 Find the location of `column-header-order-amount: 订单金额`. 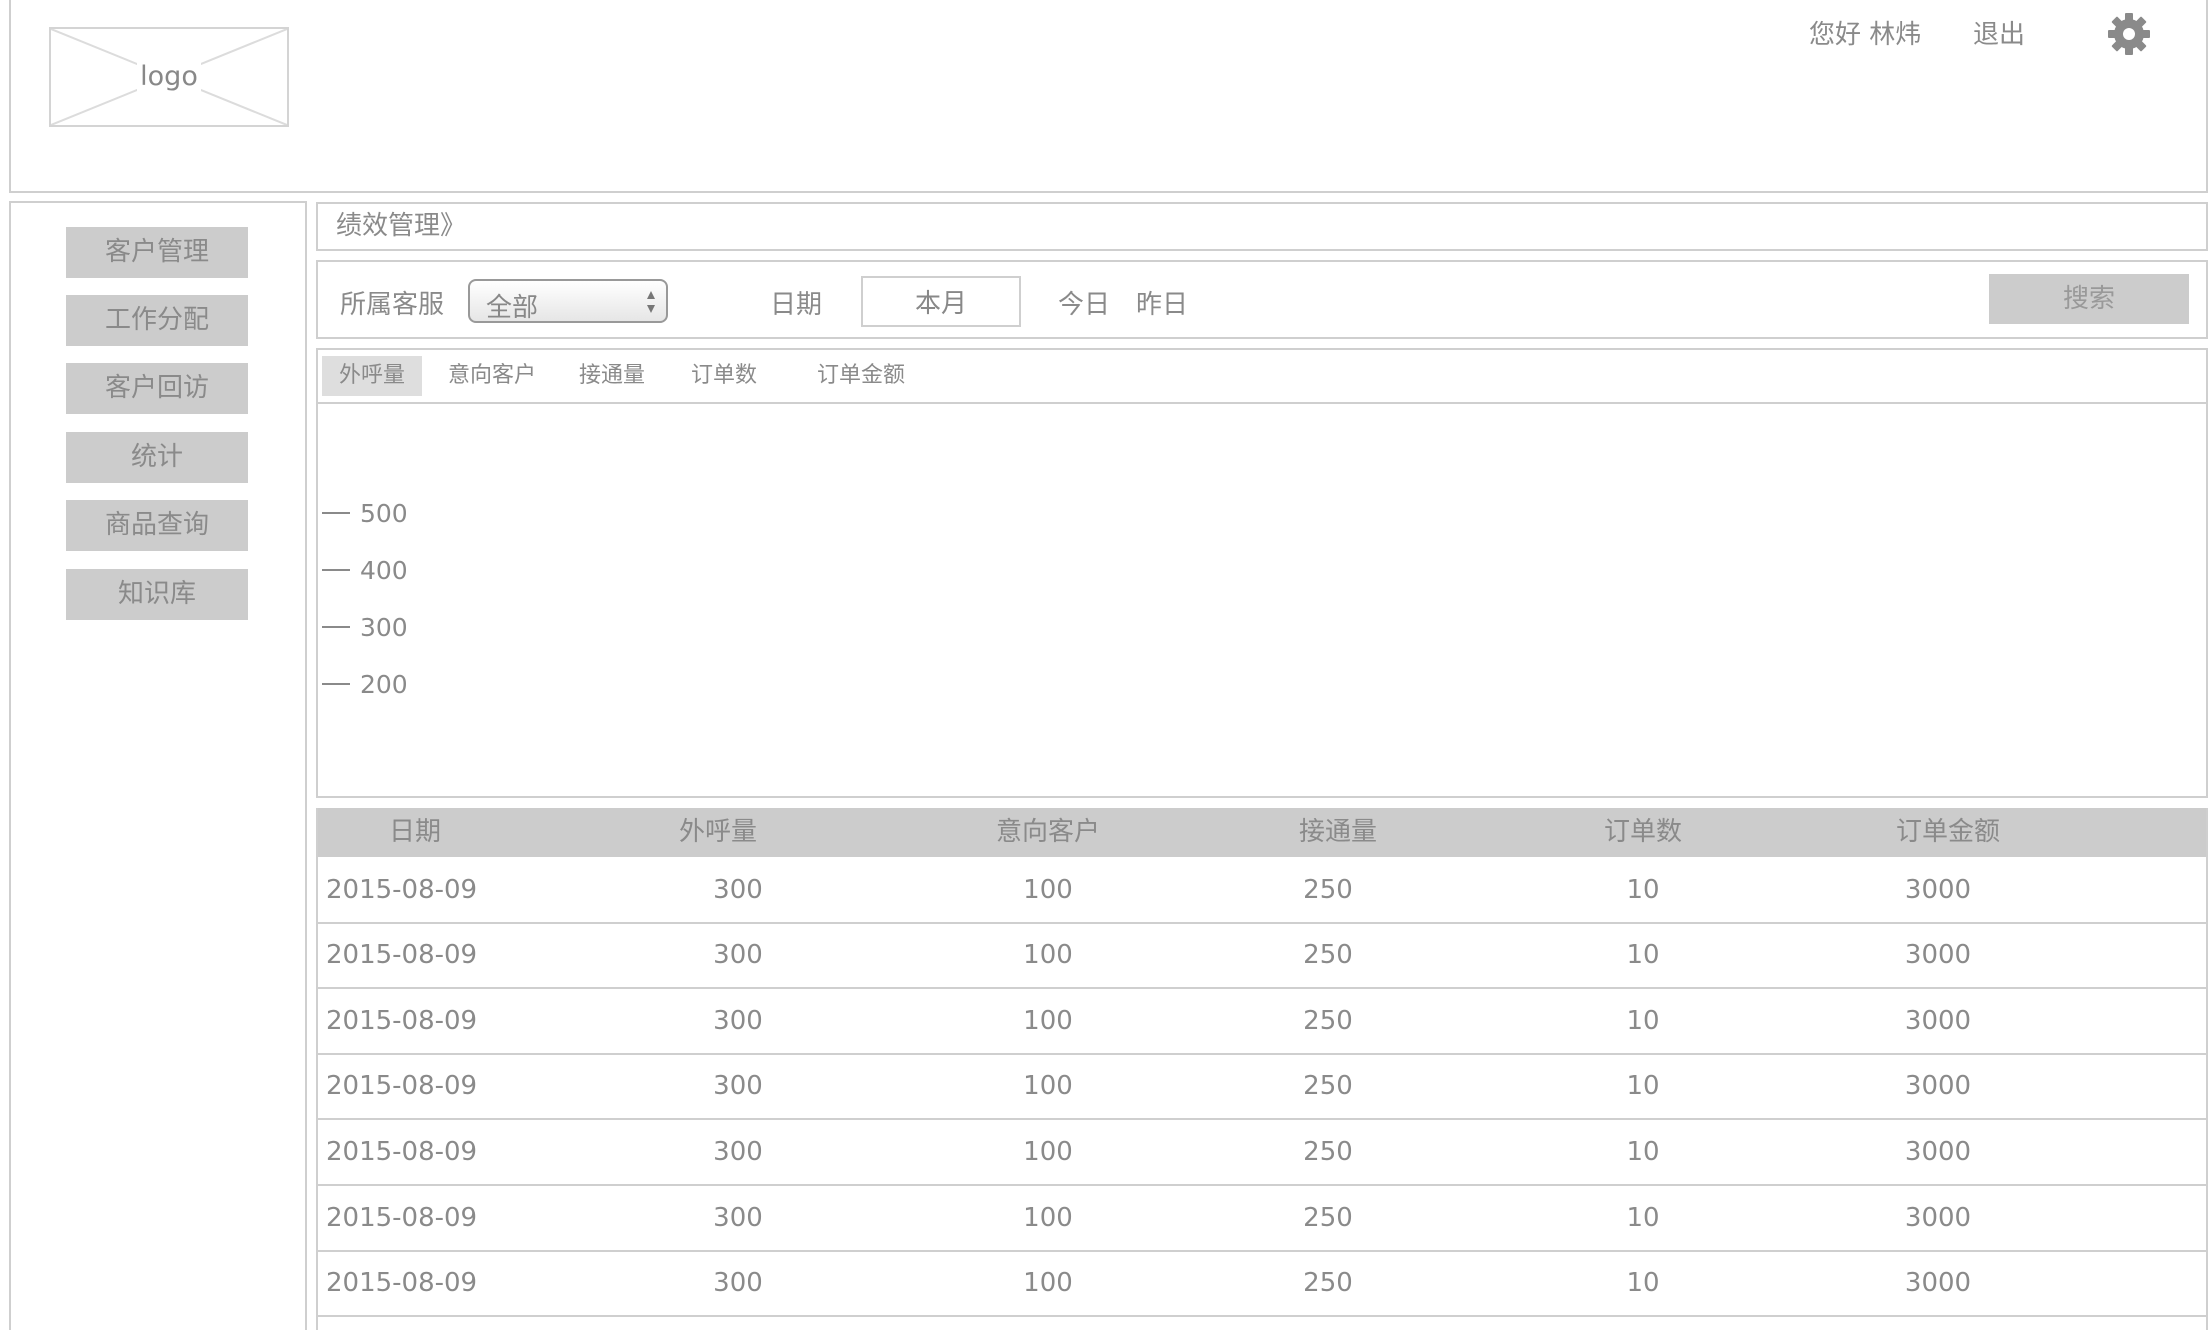

column-header-order-amount: 订单金额 is located at coordinates (1947, 832).